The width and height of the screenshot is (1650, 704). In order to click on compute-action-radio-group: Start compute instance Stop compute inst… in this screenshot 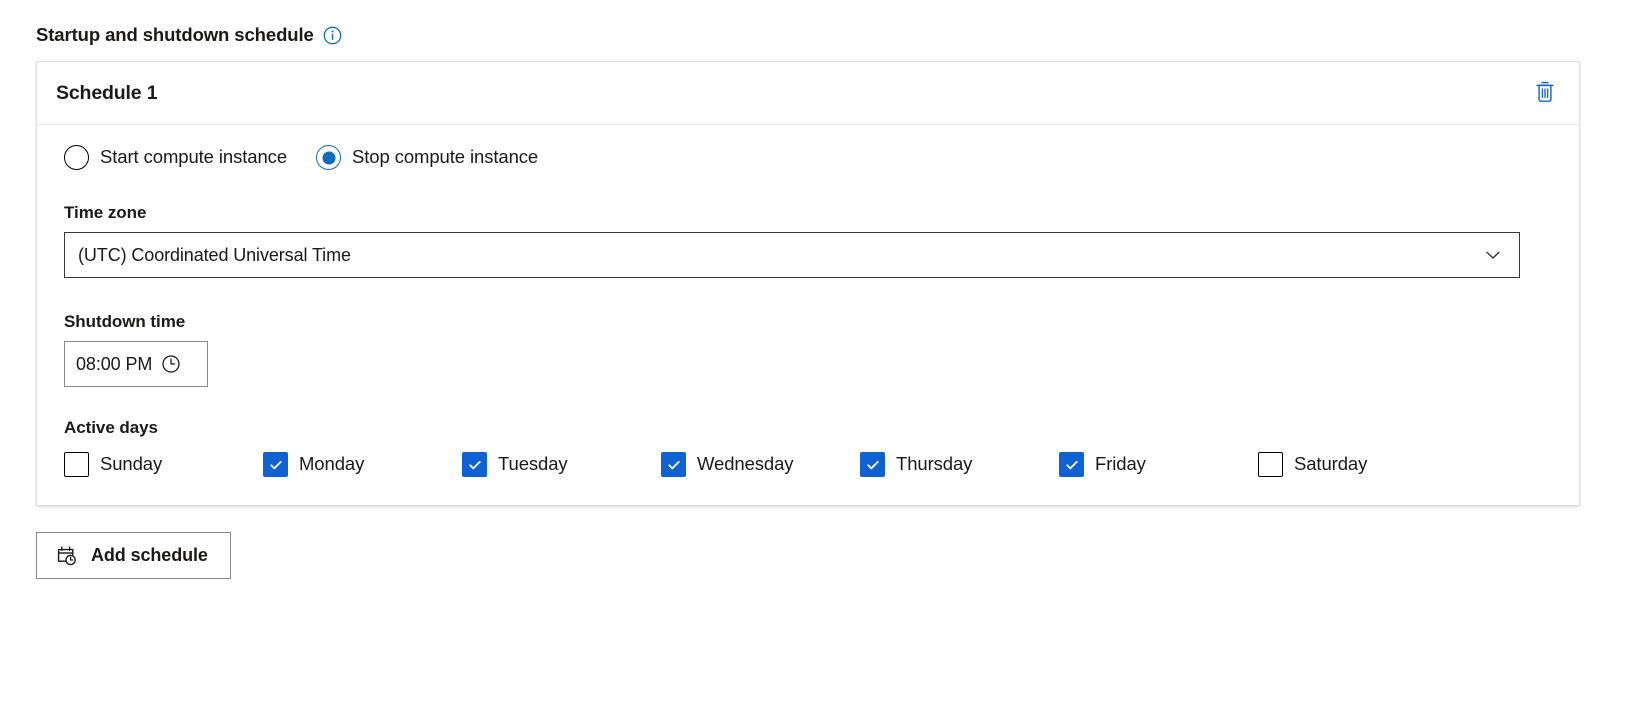, I will do `click(812, 157)`.